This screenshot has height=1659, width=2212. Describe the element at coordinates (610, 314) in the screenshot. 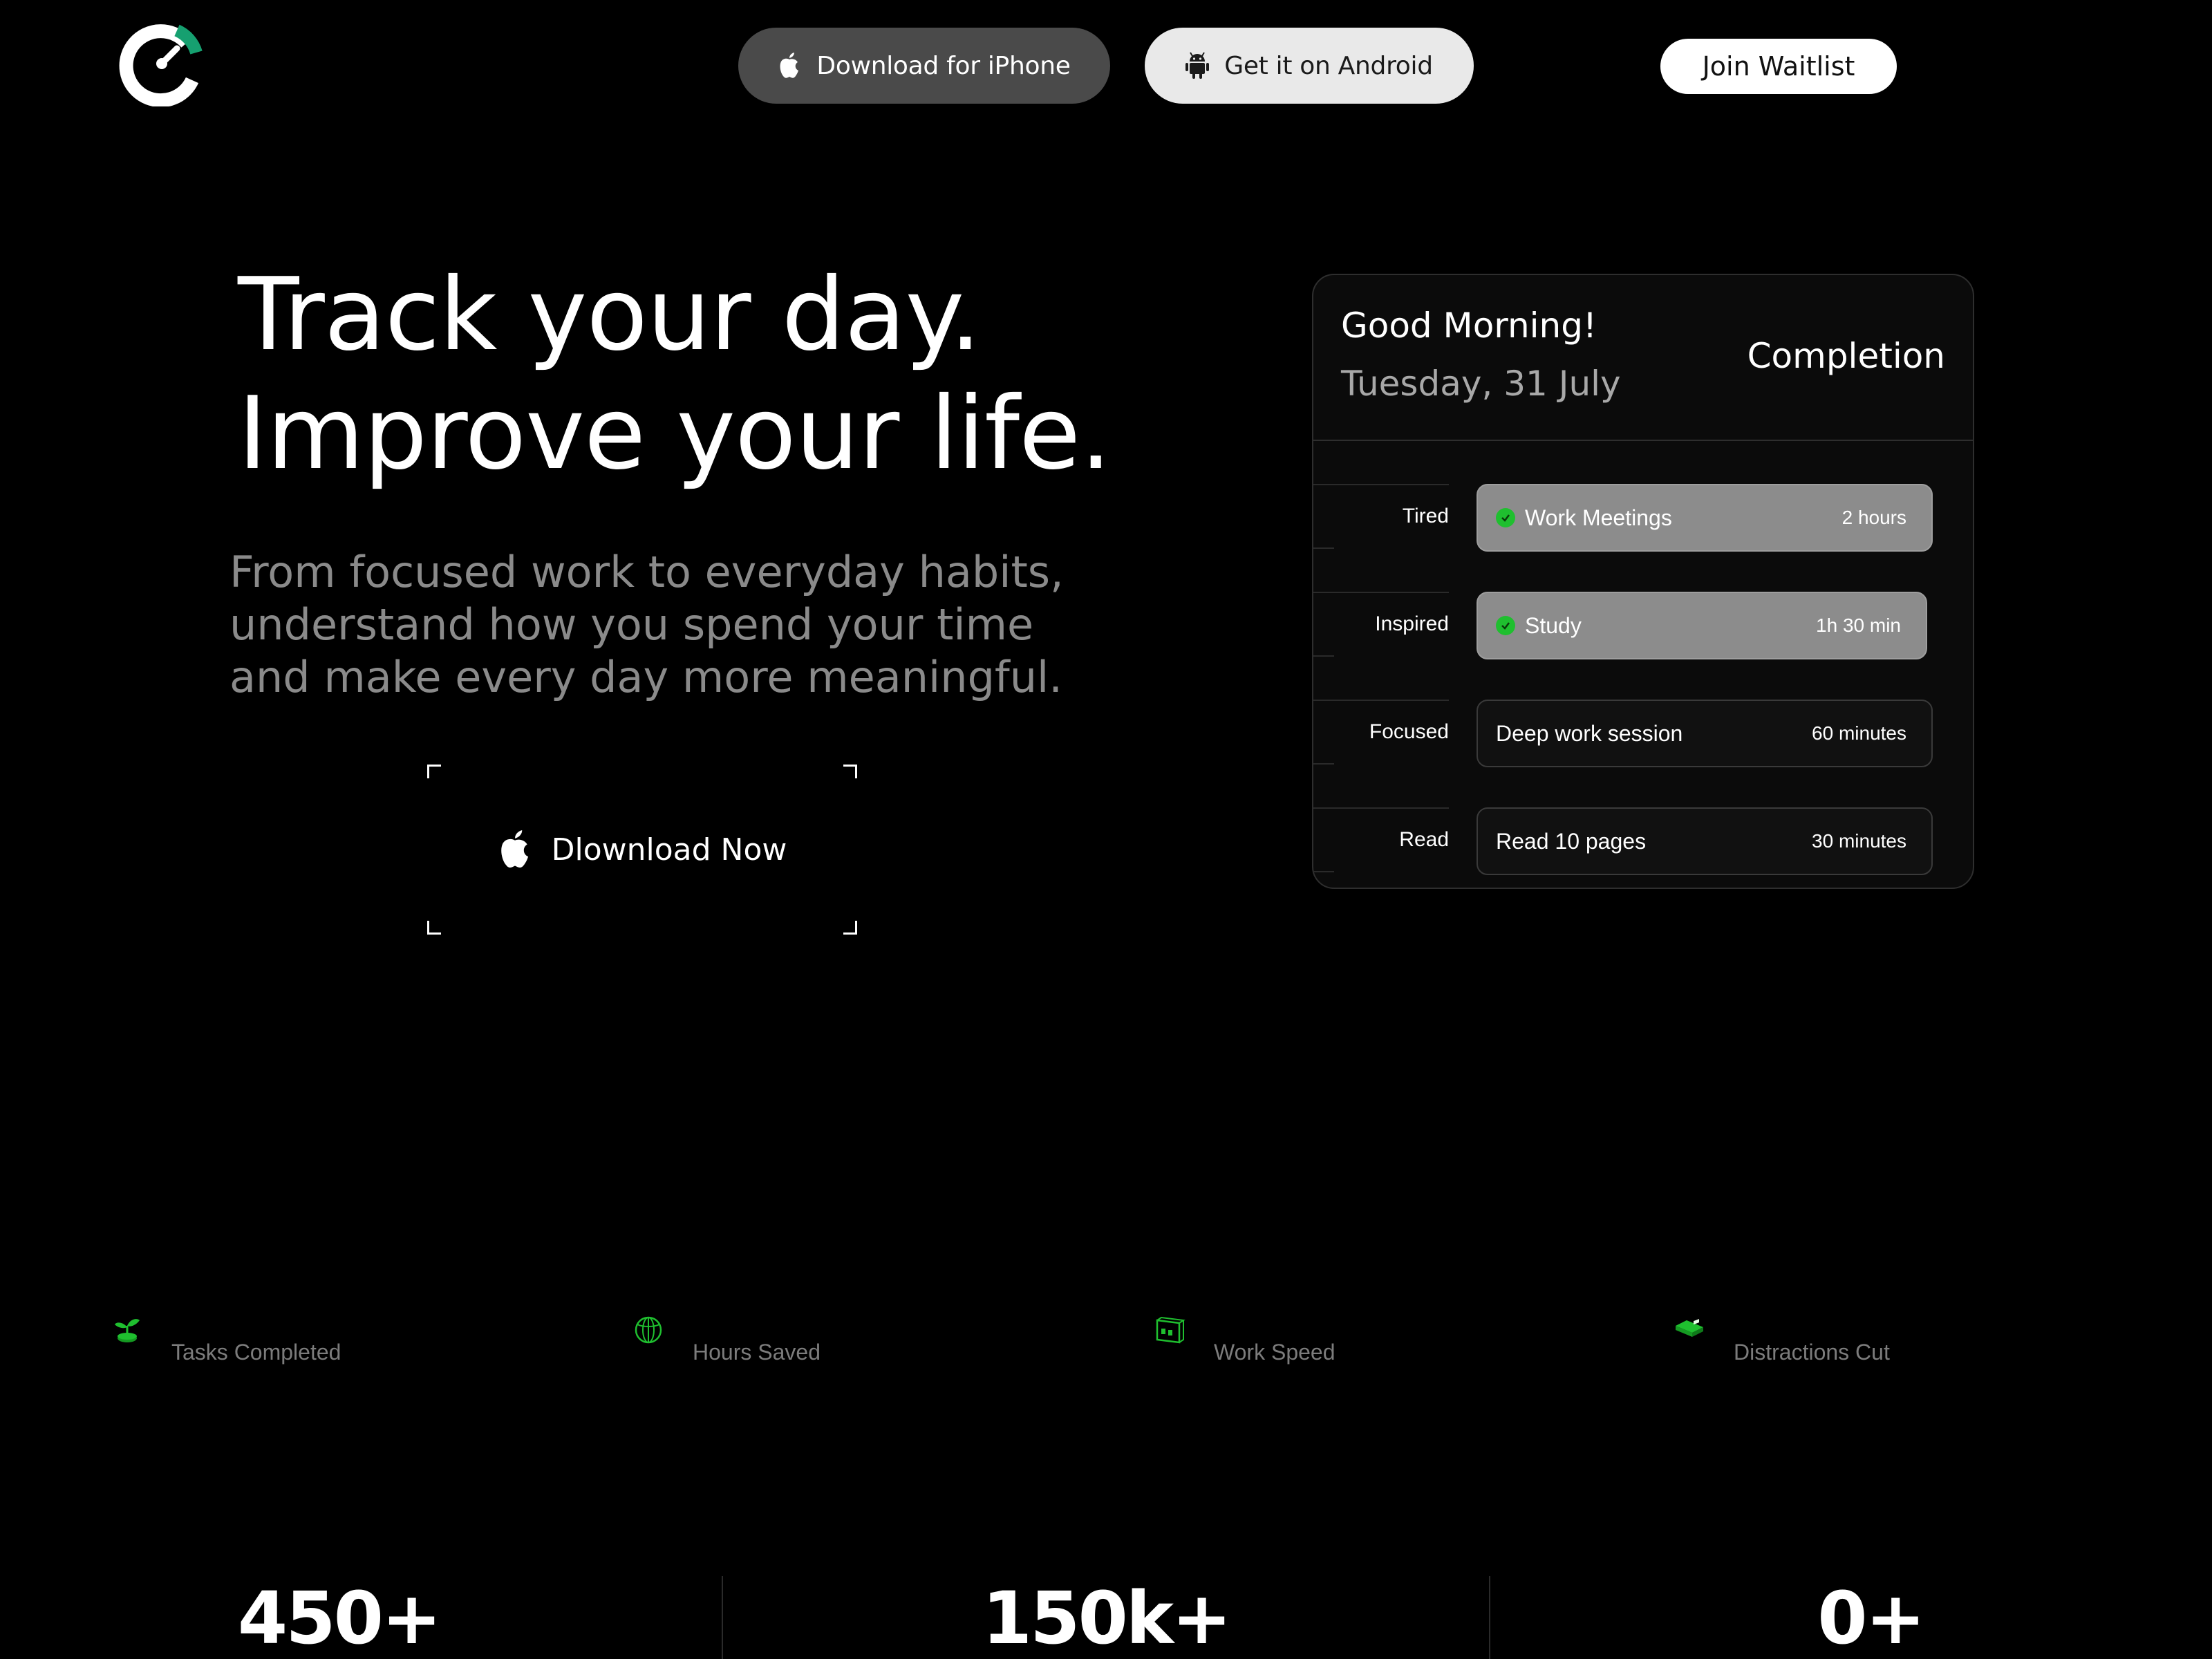

I see `hero-title-line: Track your day.` at that location.